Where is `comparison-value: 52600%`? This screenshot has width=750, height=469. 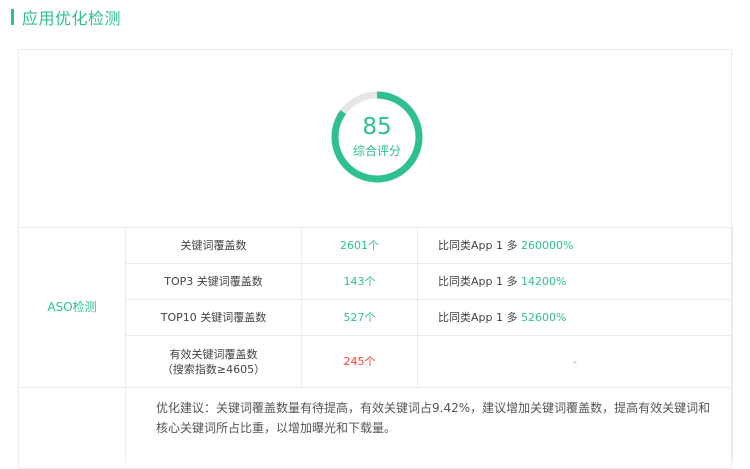 comparison-value: 52600% is located at coordinates (543, 317).